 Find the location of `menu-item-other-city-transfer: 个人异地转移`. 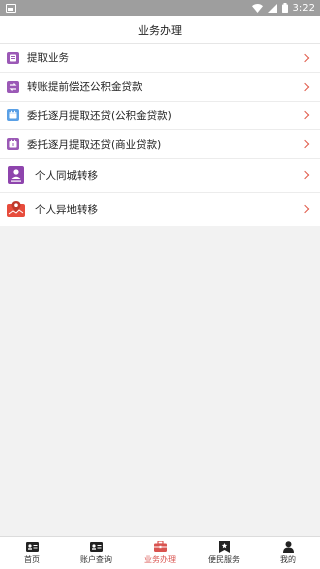

menu-item-other-city-transfer: 个人异地转移 is located at coordinates (160, 210).